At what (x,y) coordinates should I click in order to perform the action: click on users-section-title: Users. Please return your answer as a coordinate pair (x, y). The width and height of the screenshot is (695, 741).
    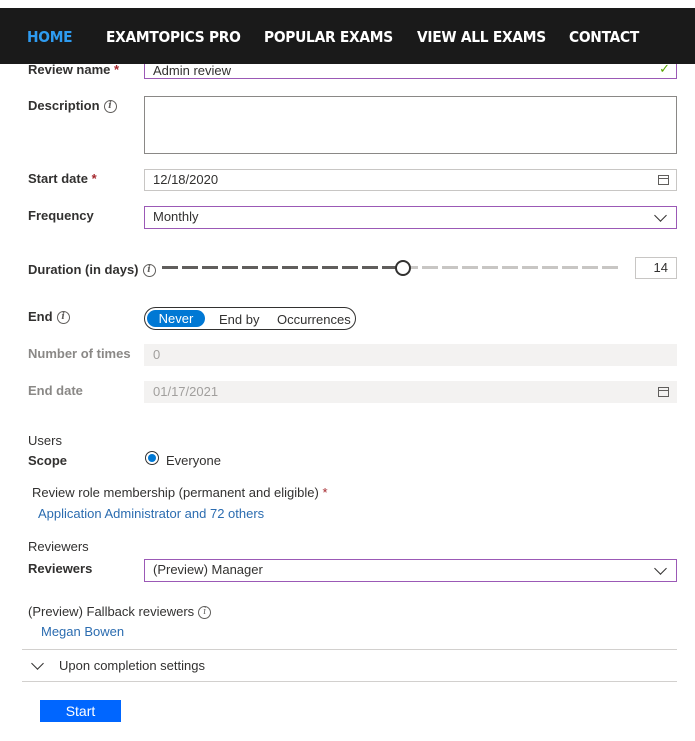
    Looking at the image, I should click on (45, 440).